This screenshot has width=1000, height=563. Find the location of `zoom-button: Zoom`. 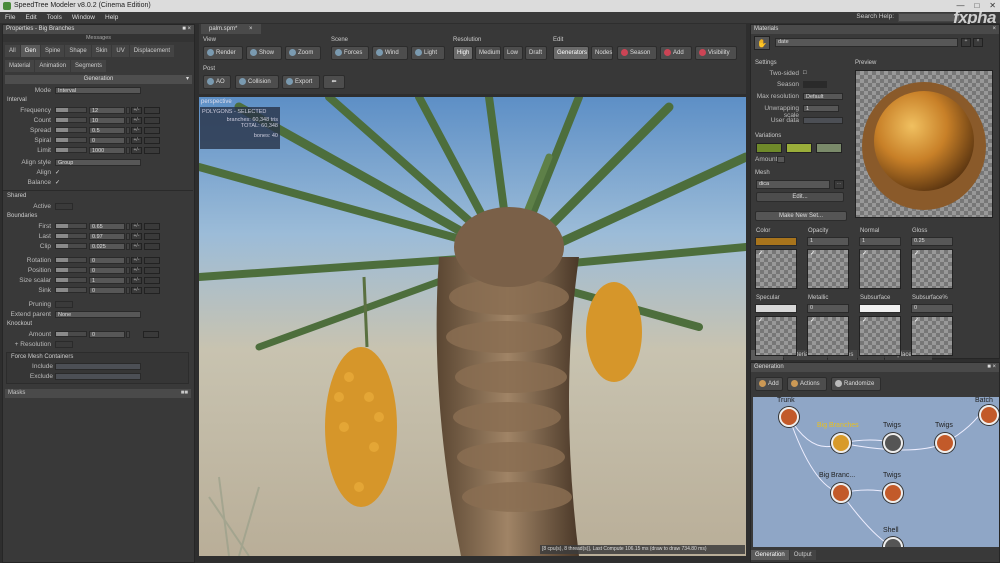

zoom-button: Zoom is located at coordinates (303, 53).